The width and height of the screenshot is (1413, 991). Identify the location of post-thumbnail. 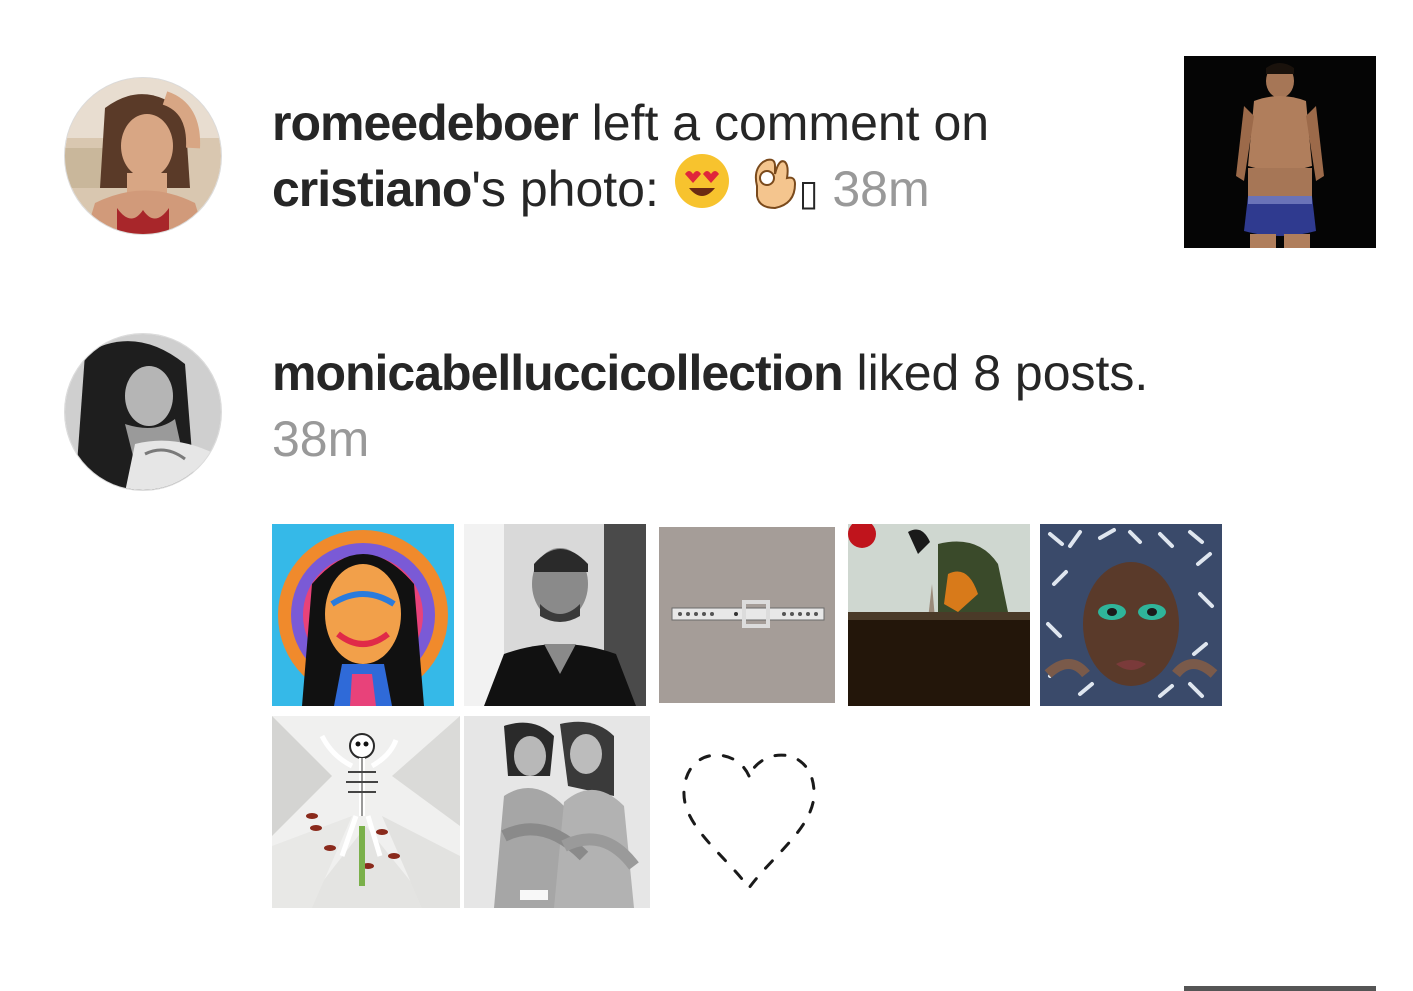
(1280, 152).